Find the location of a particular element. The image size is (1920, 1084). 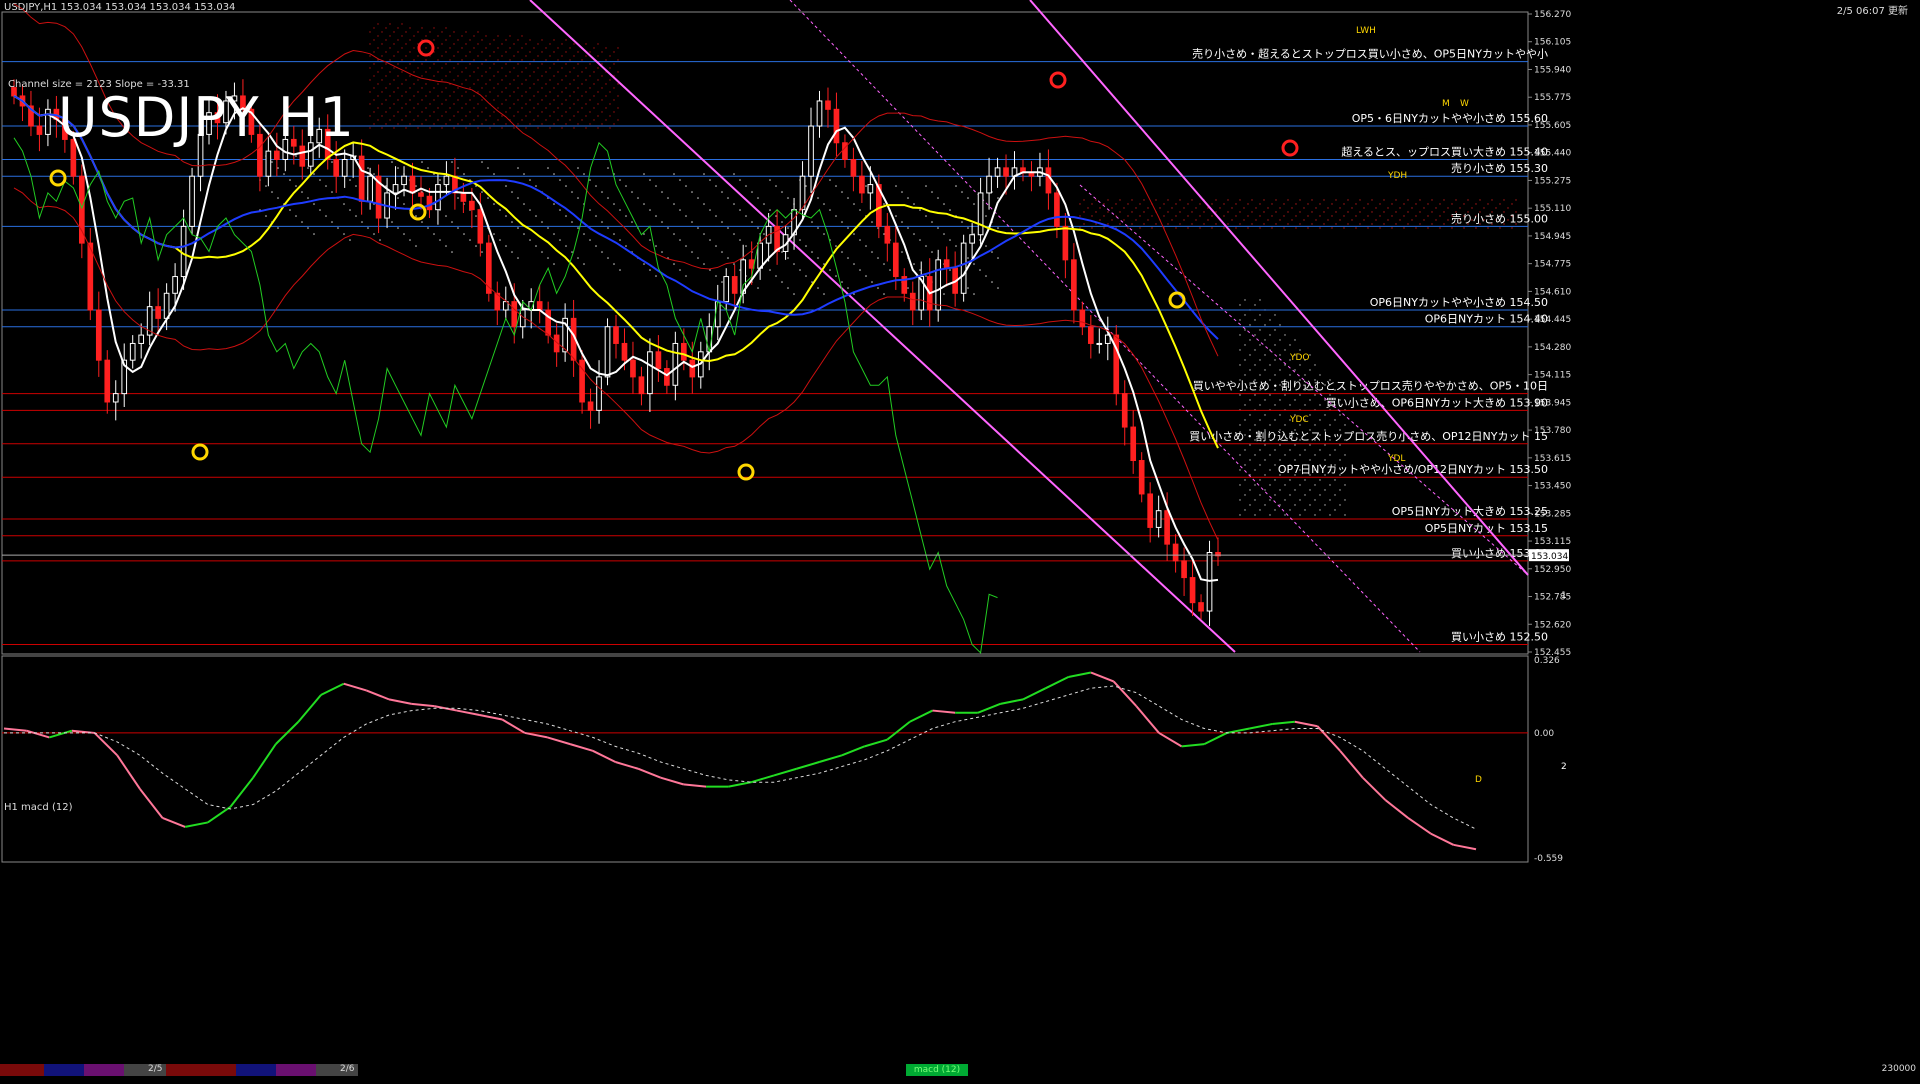

y-tick-label: 153.450 is located at coordinates (1552, 487).